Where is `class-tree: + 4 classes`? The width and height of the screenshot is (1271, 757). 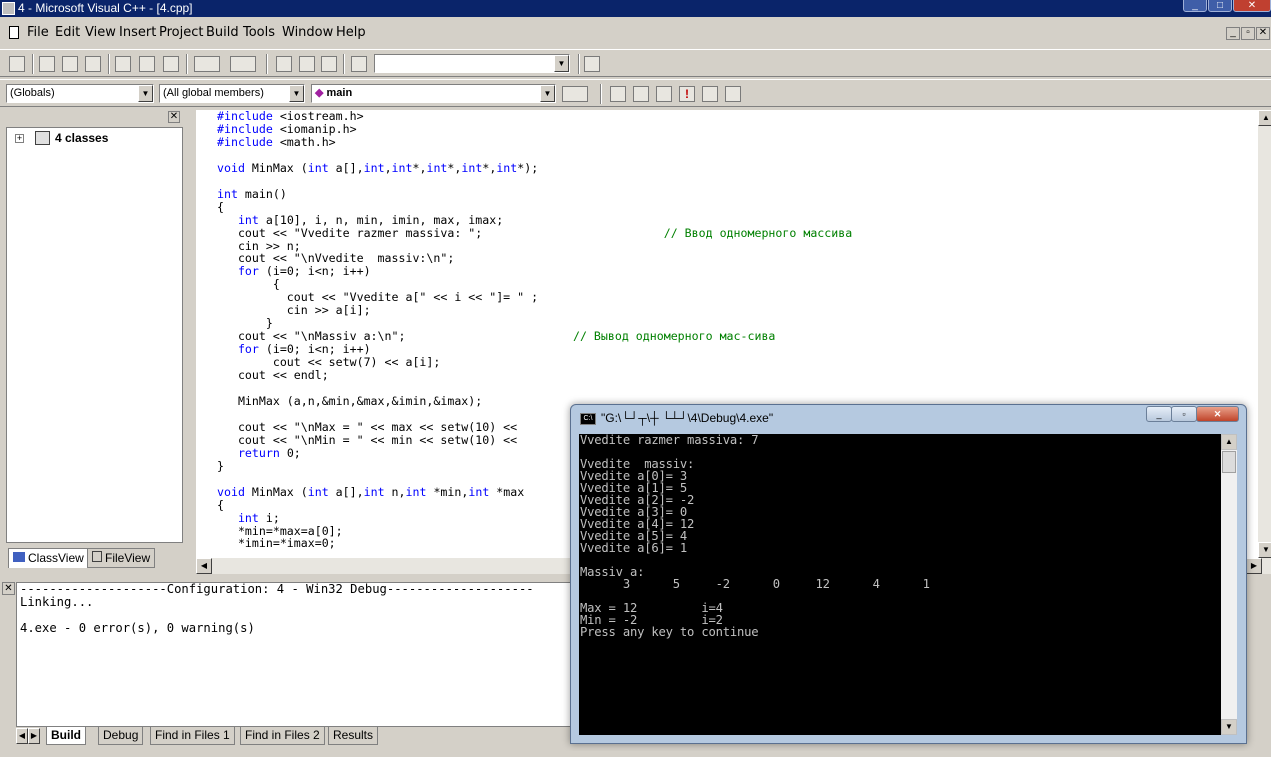 class-tree: + 4 classes is located at coordinates (94, 335).